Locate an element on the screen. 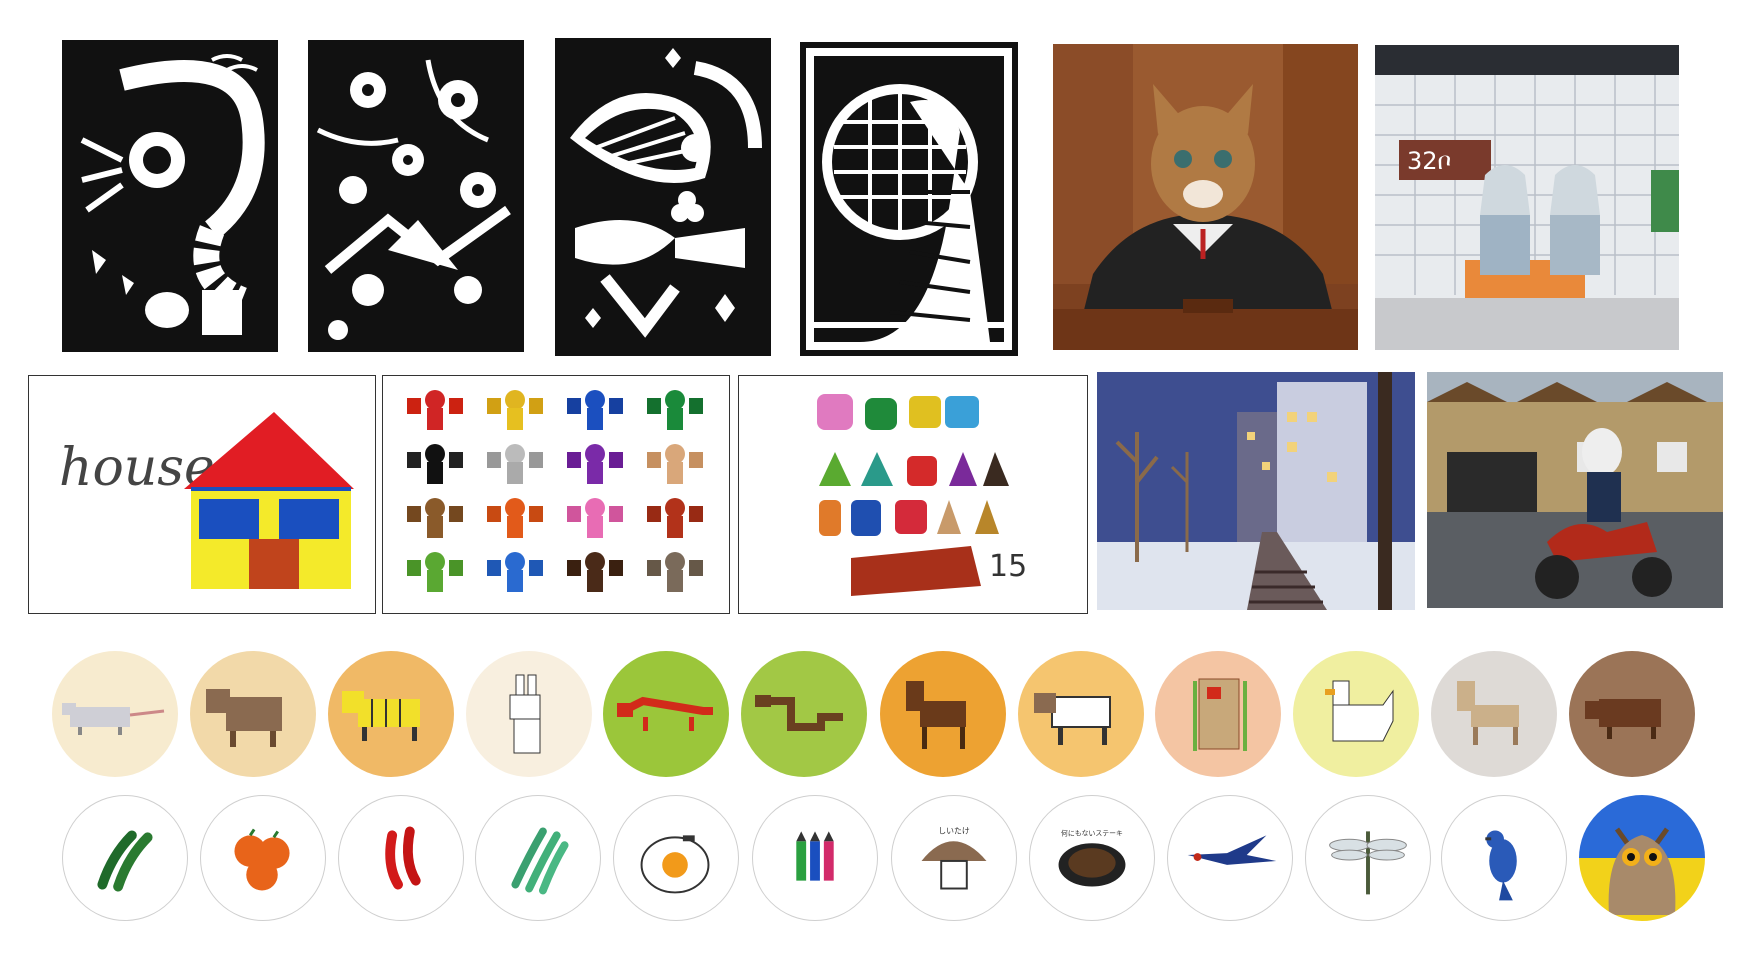  sticker-swallow is located at coordinates (1230, 858).